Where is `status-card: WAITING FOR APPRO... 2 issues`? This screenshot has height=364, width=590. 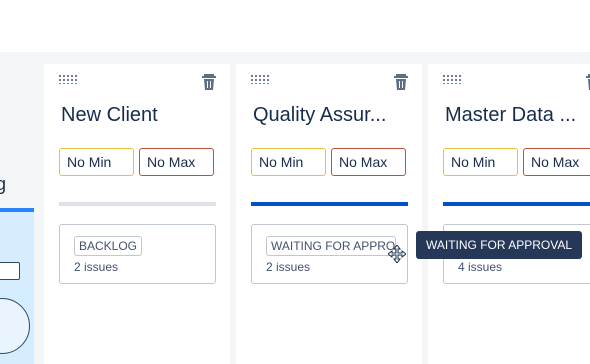
status-card: WAITING FOR APPRO... 2 issues is located at coordinates (329, 254).